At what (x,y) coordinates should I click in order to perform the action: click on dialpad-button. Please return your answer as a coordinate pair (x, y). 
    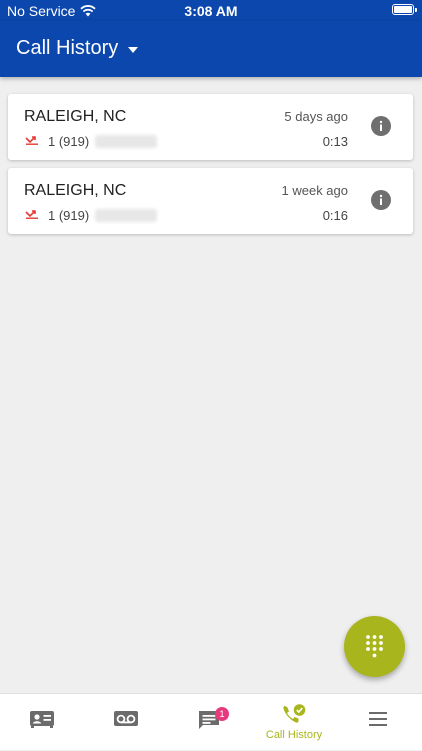
    Looking at the image, I should click on (374, 646).